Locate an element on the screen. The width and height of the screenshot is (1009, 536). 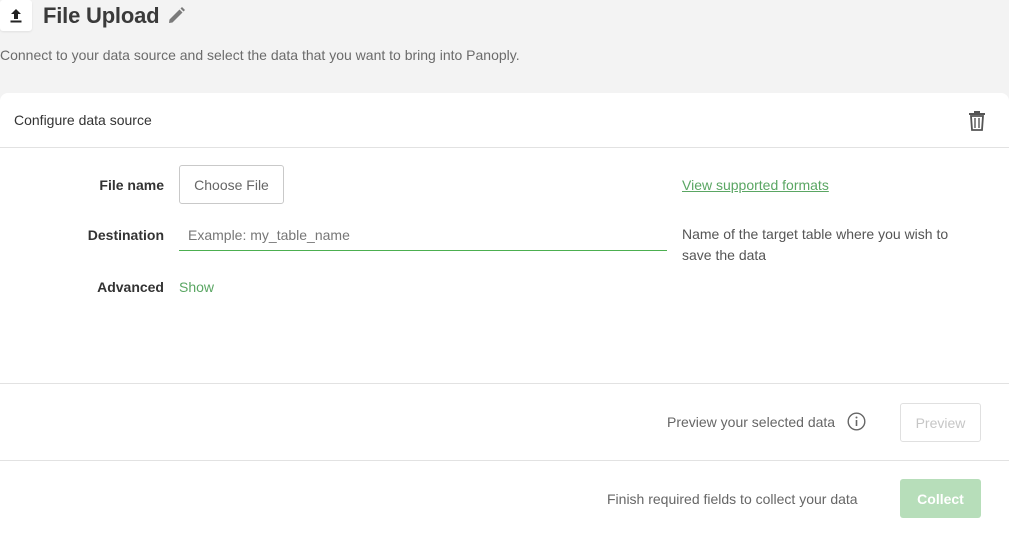
card-title: Configure data source is located at coordinates (83, 120).